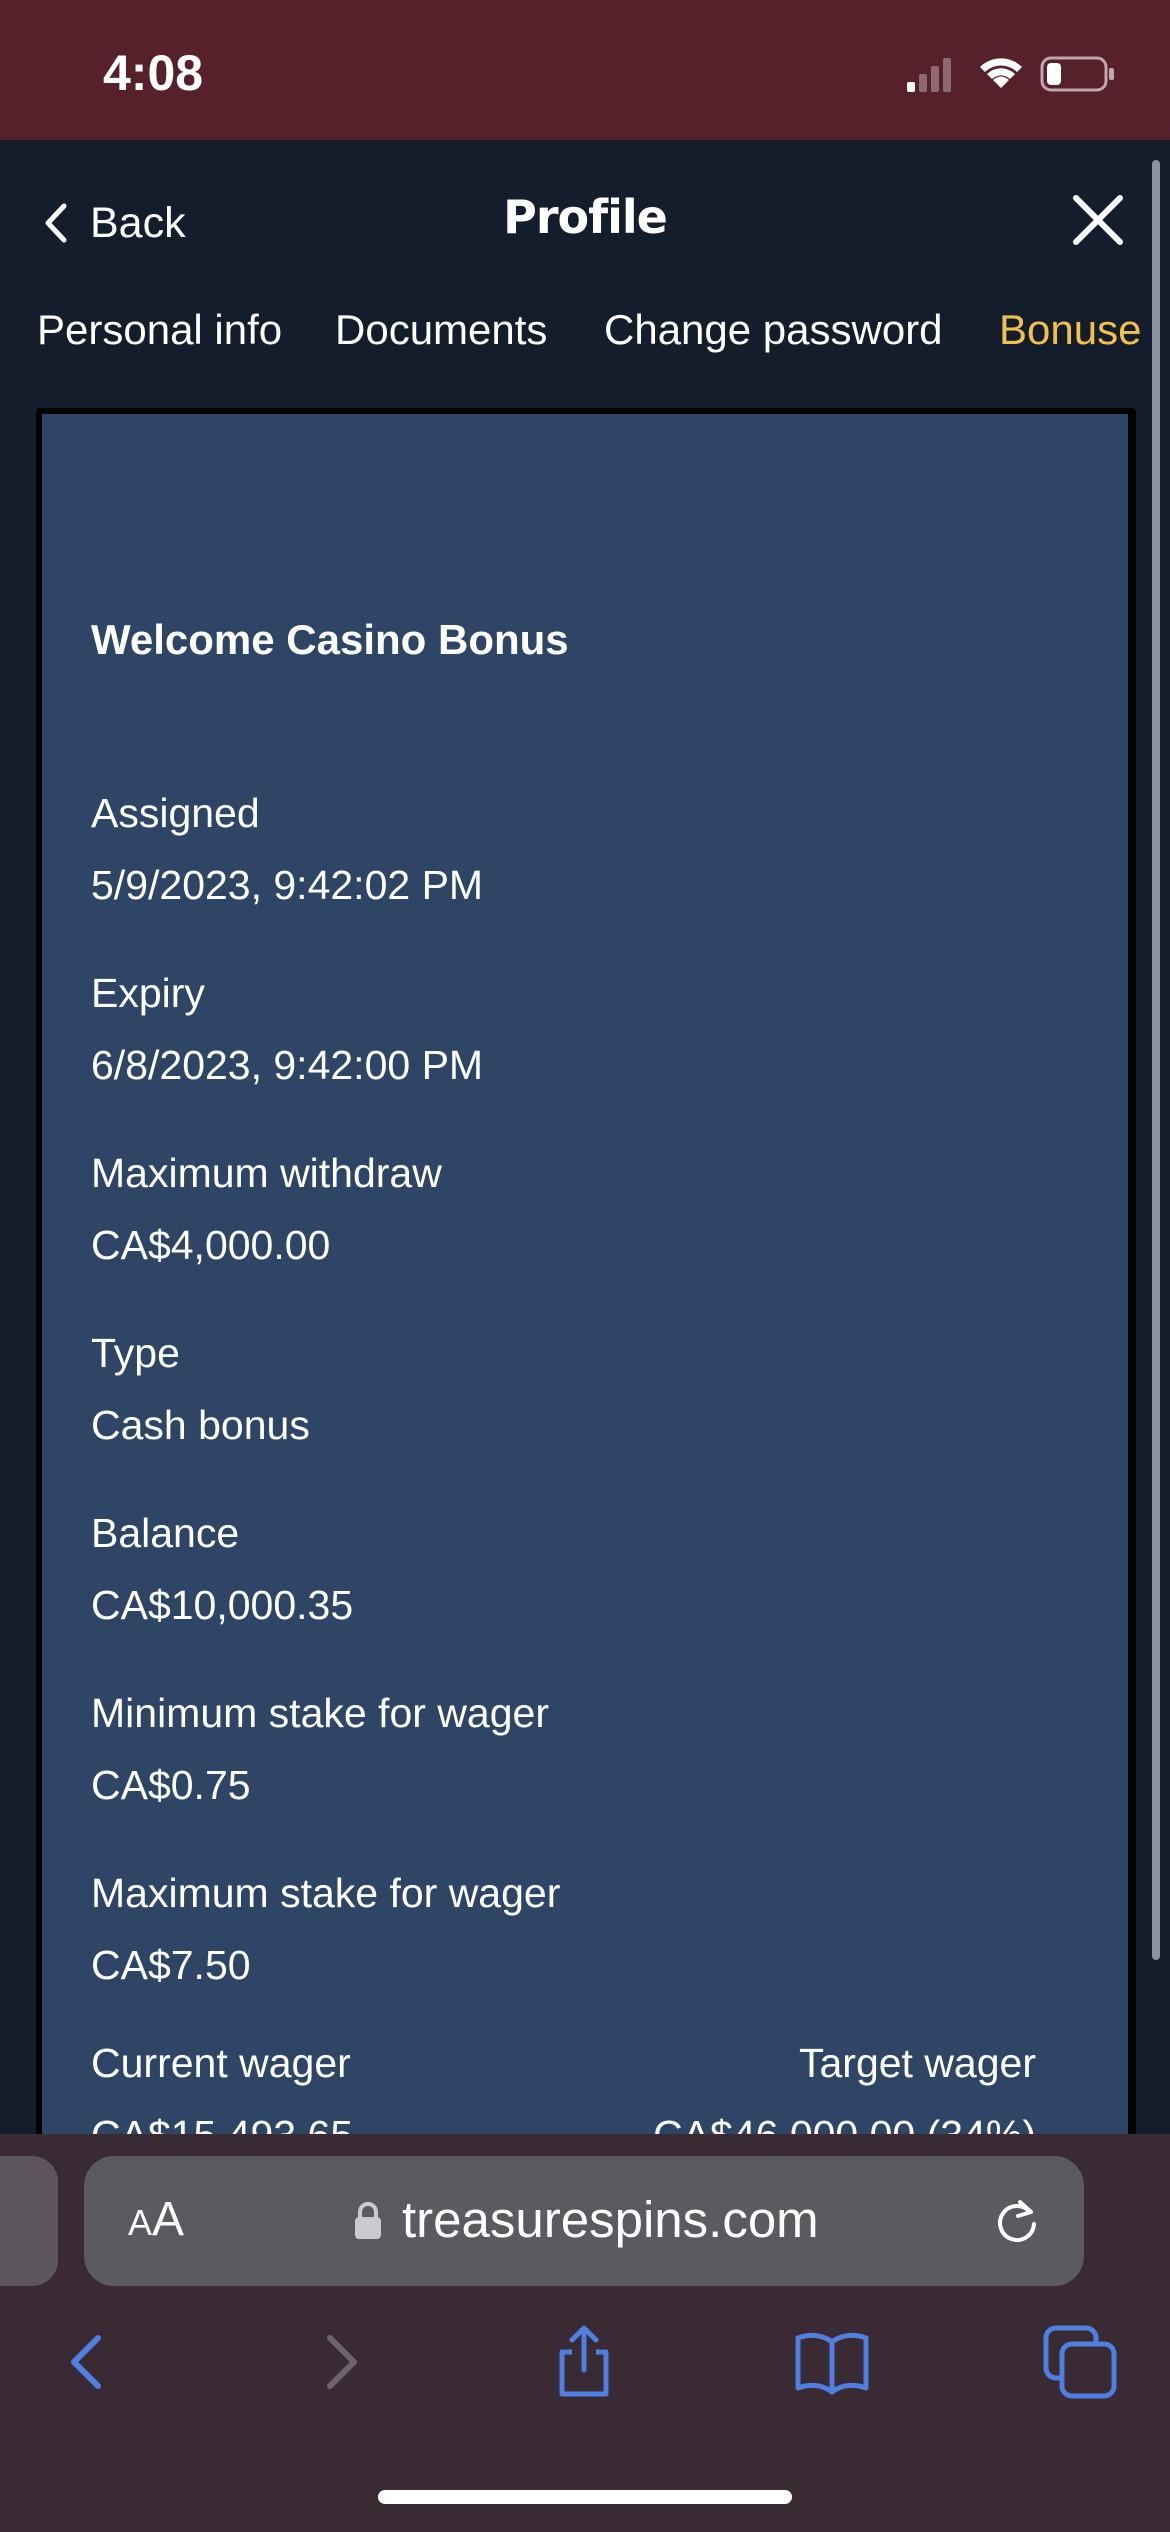 The height and width of the screenshot is (2532, 1170). I want to click on close-icon, so click(1098, 220).